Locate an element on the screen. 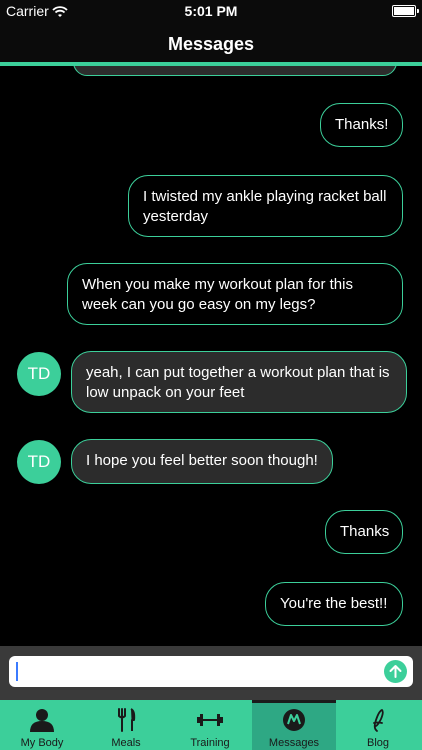  composer-bar is located at coordinates (211, 673).